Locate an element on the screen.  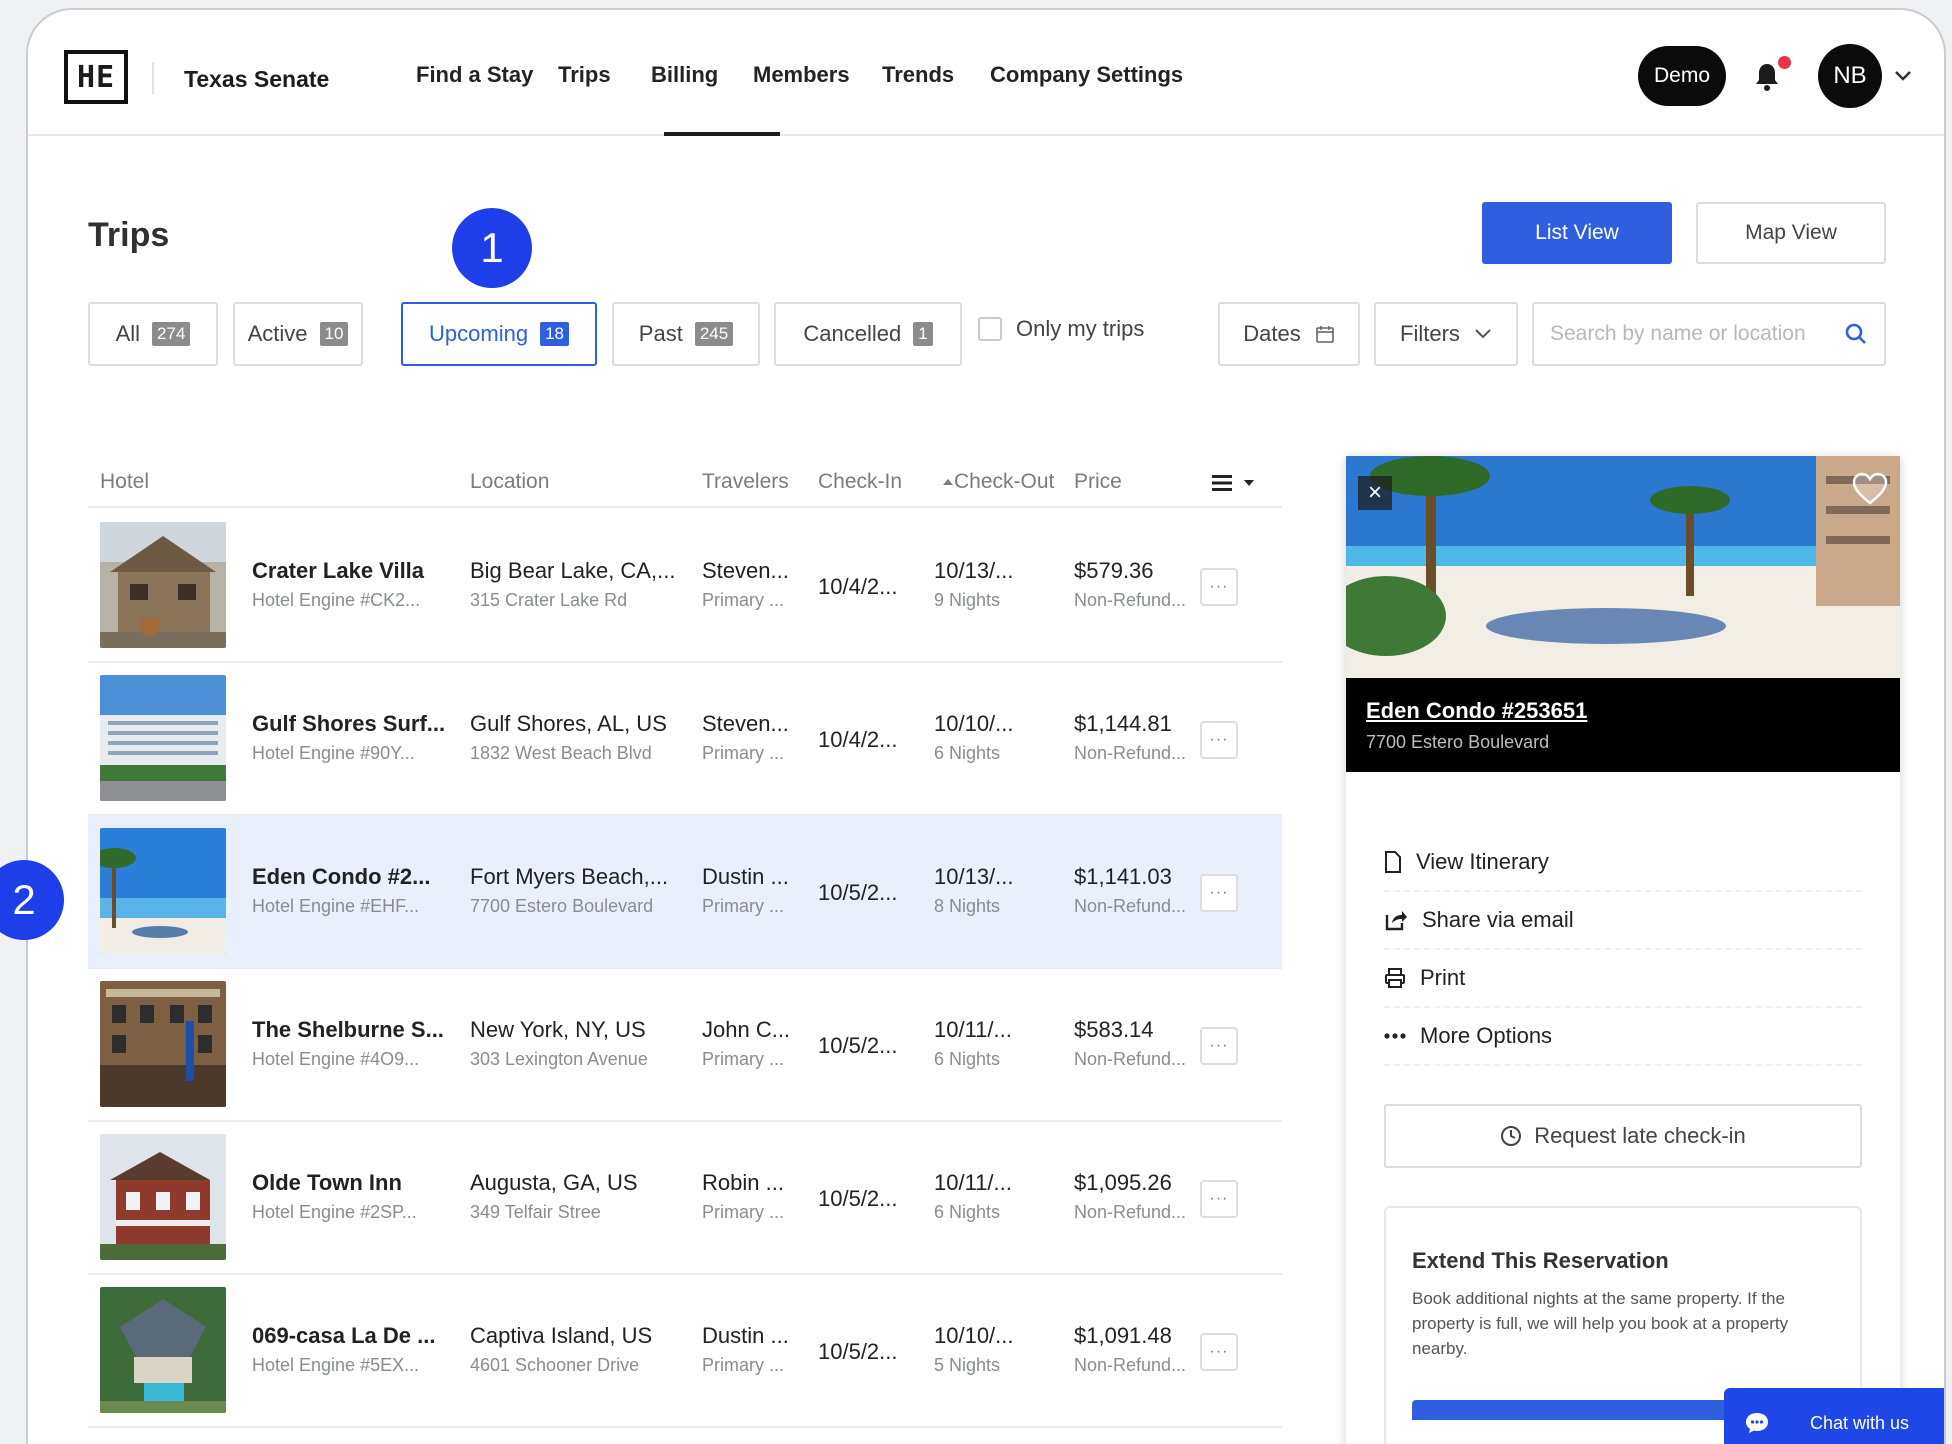
column-hotel: Hotel is located at coordinates (124, 482).